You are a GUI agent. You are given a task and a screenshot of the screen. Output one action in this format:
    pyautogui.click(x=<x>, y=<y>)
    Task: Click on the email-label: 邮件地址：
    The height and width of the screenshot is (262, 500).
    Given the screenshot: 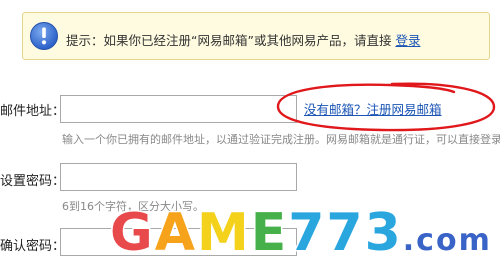 What is the action you would take?
    pyautogui.click(x=33, y=111)
    